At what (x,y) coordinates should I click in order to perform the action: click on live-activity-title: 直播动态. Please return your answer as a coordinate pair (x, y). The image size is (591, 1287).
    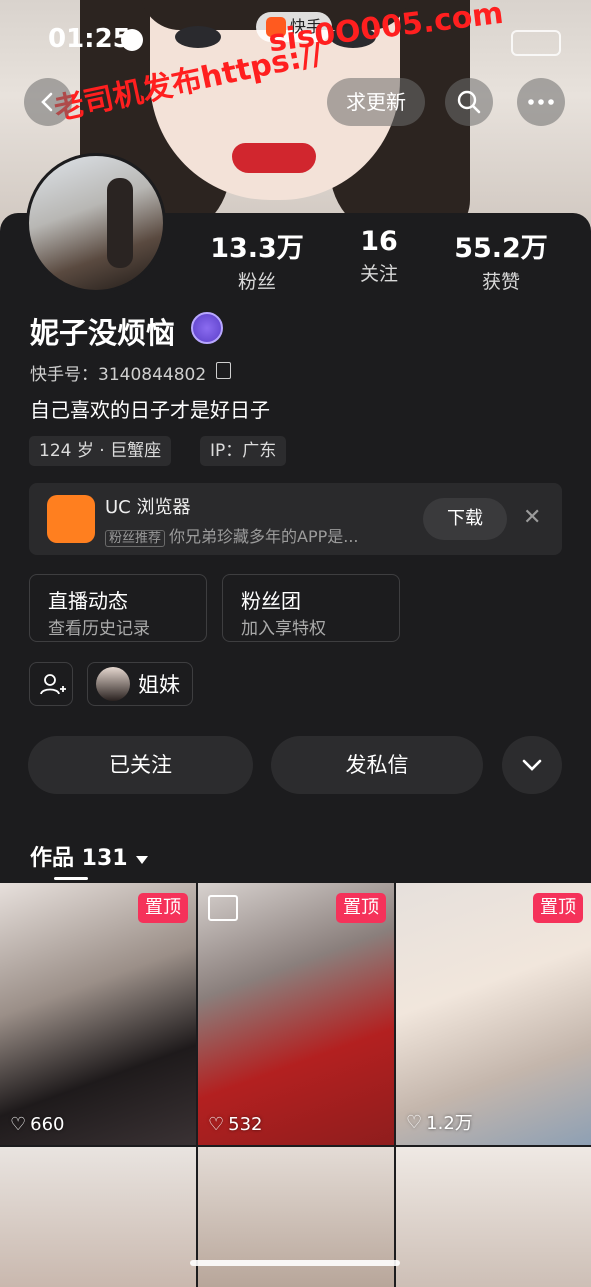
    Looking at the image, I should click on (88, 601).